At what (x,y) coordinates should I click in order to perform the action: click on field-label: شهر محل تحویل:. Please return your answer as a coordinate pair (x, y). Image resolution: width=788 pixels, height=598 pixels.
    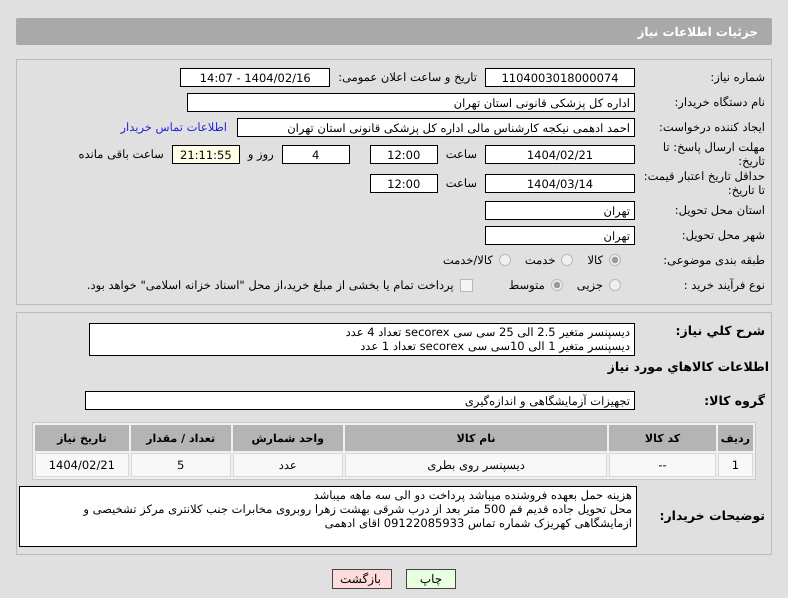
    Looking at the image, I should click on (723, 235).